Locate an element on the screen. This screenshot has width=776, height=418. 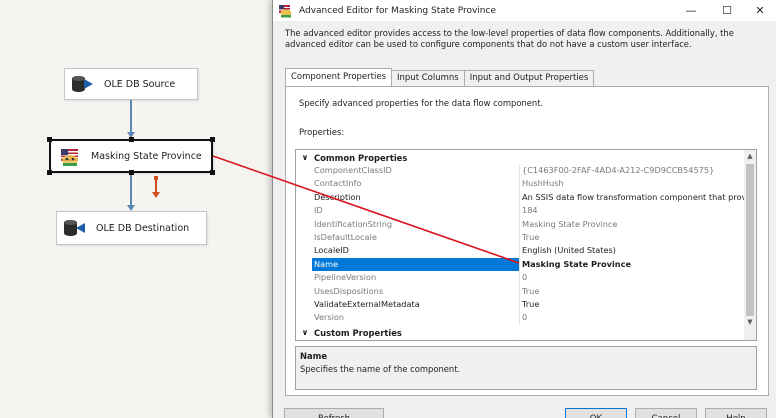
scrollbar-thumb is located at coordinates (750, 240).